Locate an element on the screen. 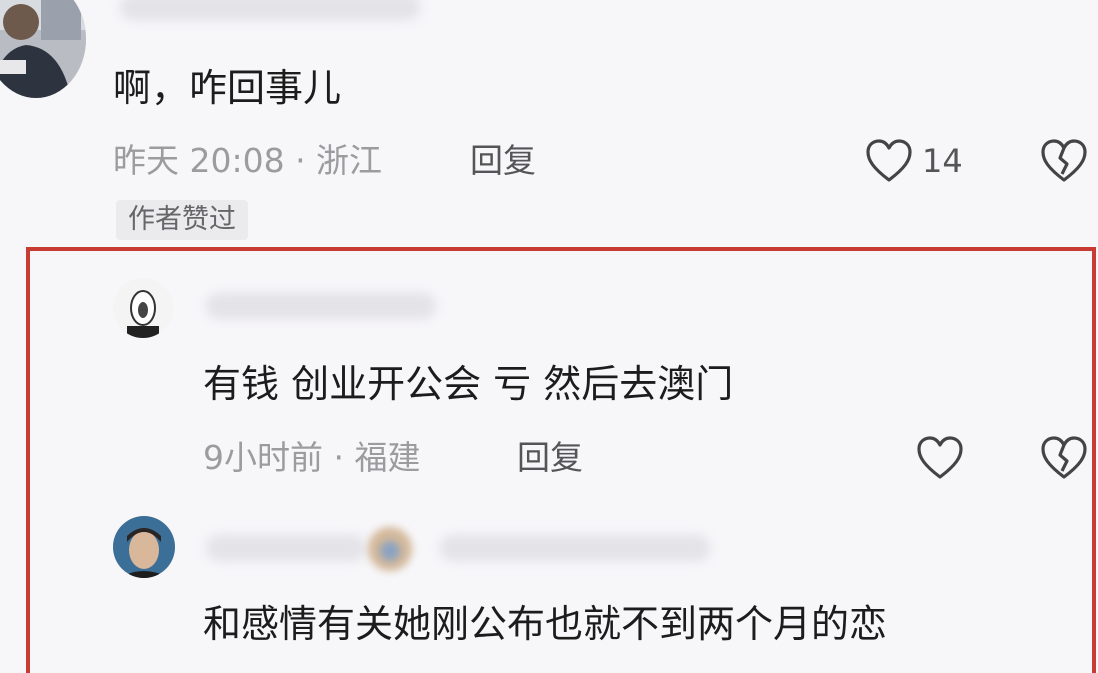 This screenshot has height=673, width=1098. author-liked-badge: 作者赞过 is located at coordinates (182, 220).